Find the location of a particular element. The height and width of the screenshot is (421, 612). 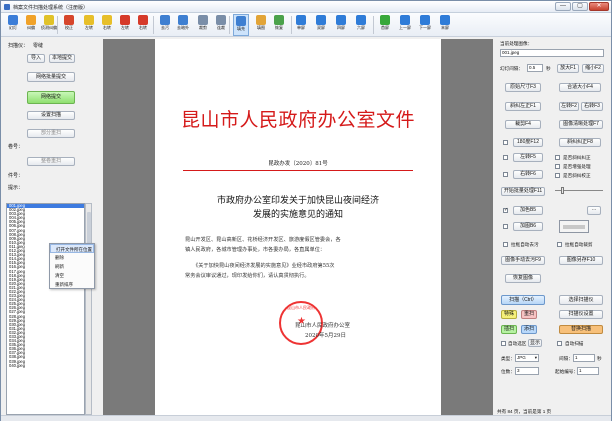

batch-process-button: 开始批量处理F11 is located at coordinates (523, 191).